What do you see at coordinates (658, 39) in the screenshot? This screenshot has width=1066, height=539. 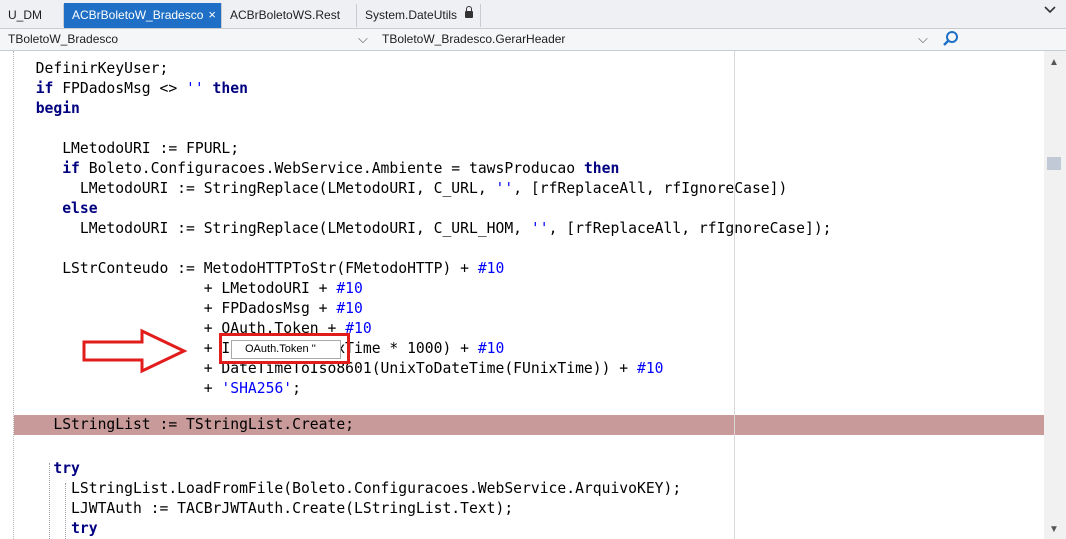 I see `method-selector: TBoletoW_Bradesco.GerarHeader ⌵` at bounding box center [658, 39].